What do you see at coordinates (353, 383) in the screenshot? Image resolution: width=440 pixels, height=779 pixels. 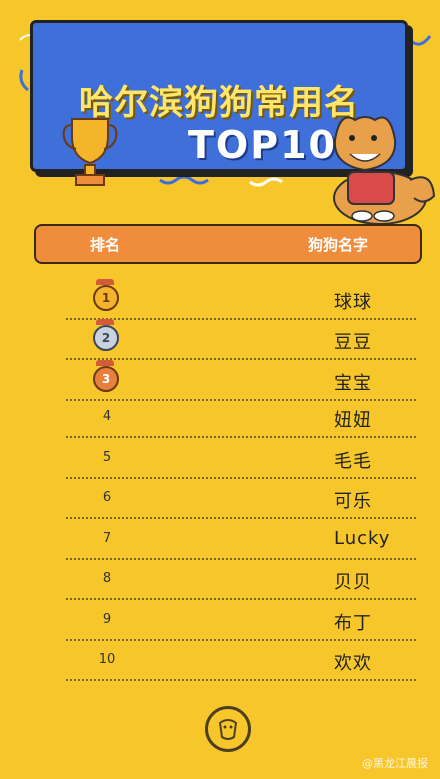 I see `dog-name: 宝宝` at bounding box center [353, 383].